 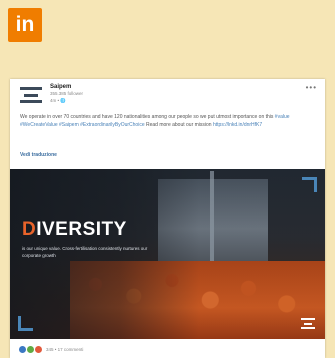 I want to click on more-options-icon: •••, so click(x=311, y=88).